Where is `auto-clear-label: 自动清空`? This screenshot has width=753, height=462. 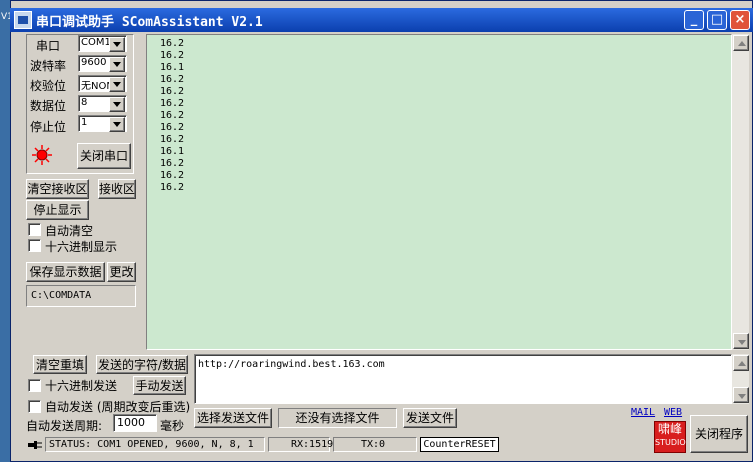
auto-clear-label: 自动清空 is located at coordinates (69, 231).